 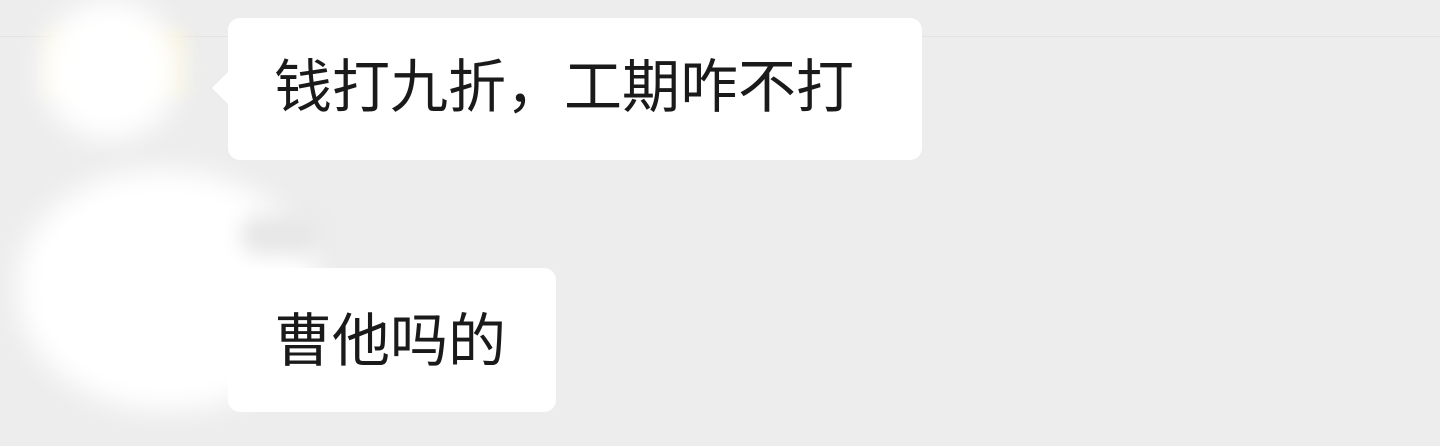 I want to click on message-bubble: 曹他吗的, so click(x=384, y=340).